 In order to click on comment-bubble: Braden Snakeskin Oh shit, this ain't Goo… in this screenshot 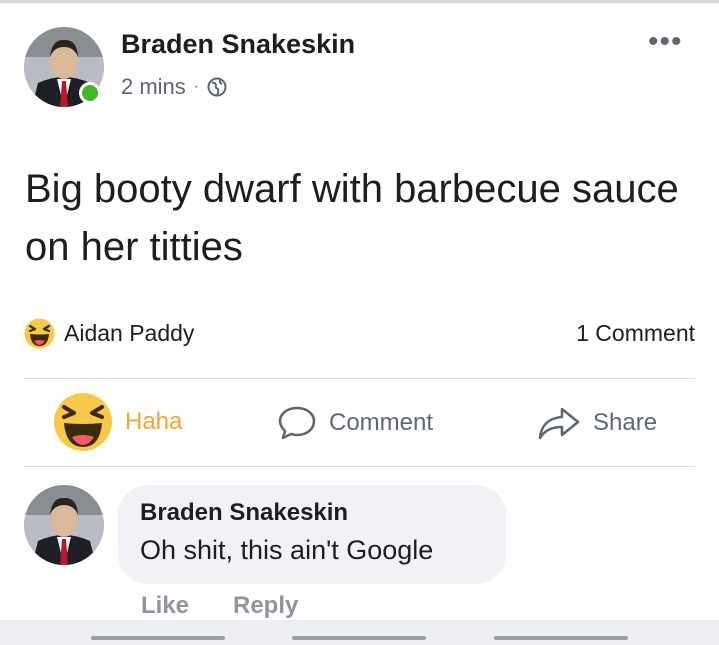, I will do `click(312, 534)`.